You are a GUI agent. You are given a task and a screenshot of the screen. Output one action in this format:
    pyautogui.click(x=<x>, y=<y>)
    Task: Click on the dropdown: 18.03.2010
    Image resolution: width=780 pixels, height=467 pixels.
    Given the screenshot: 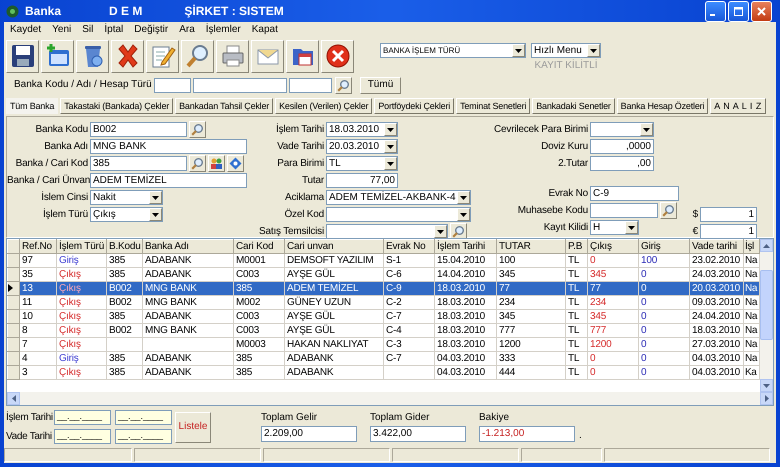 What is the action you would take?
    pyautogui.click(x=362, y=129)
    